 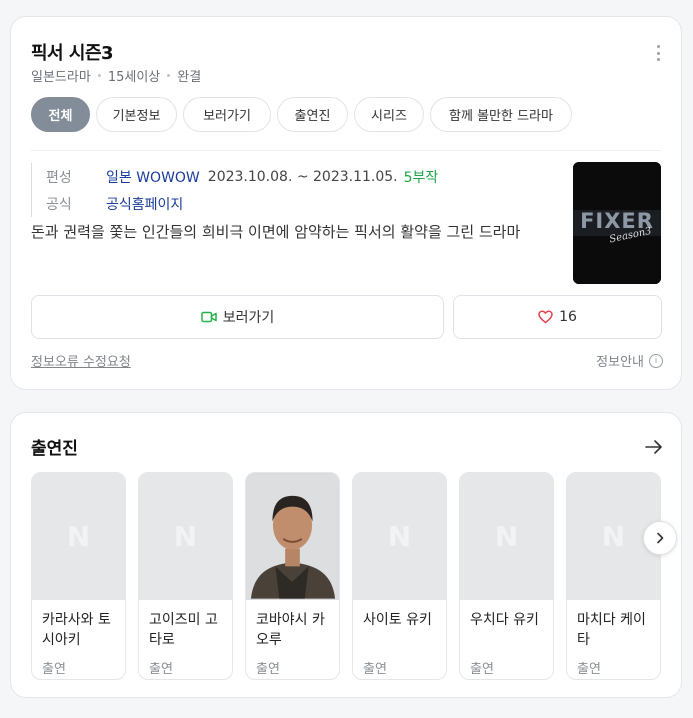 I want to click on cast-name: 우치다 유키, so click(x=504, y=620).